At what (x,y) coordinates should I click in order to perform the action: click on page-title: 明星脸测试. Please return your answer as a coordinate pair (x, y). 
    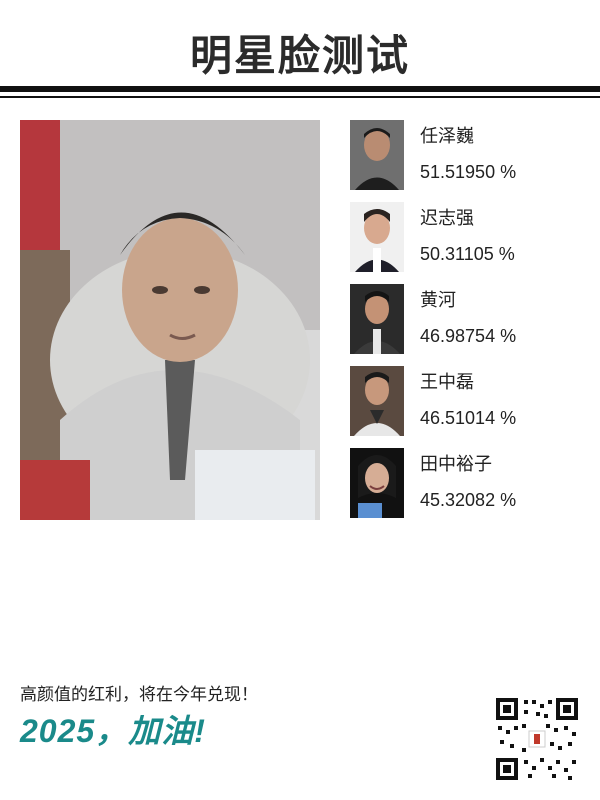
    Looking at the image, I should click on (299, 55).